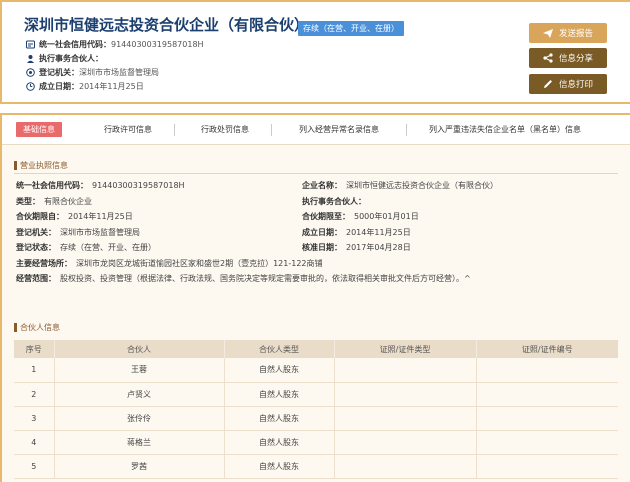  What do you see at coordinates (199, 263) in the screenshot?
I see `info-value: 深圳市龙岗区龙城街道愉园社区家和盛世2期（壹克拉）121-122商铺` at bounding box center [199, 263].